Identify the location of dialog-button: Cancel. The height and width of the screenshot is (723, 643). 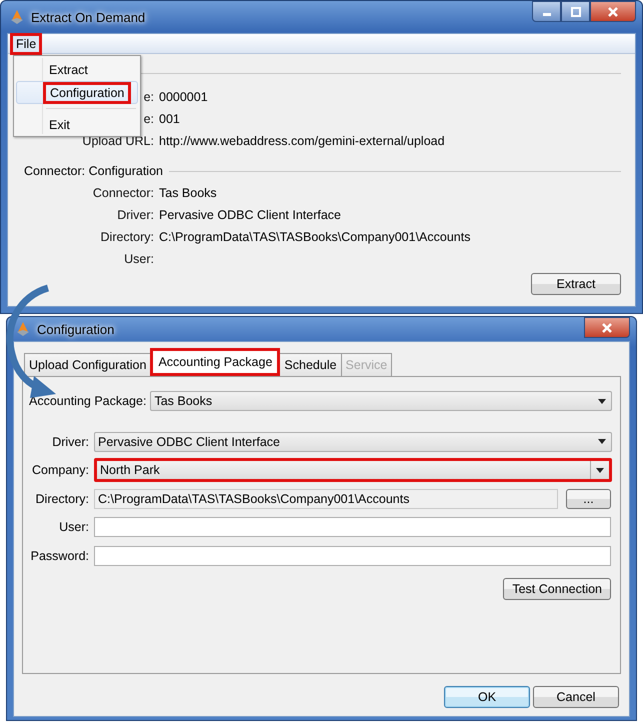
(576, 697).